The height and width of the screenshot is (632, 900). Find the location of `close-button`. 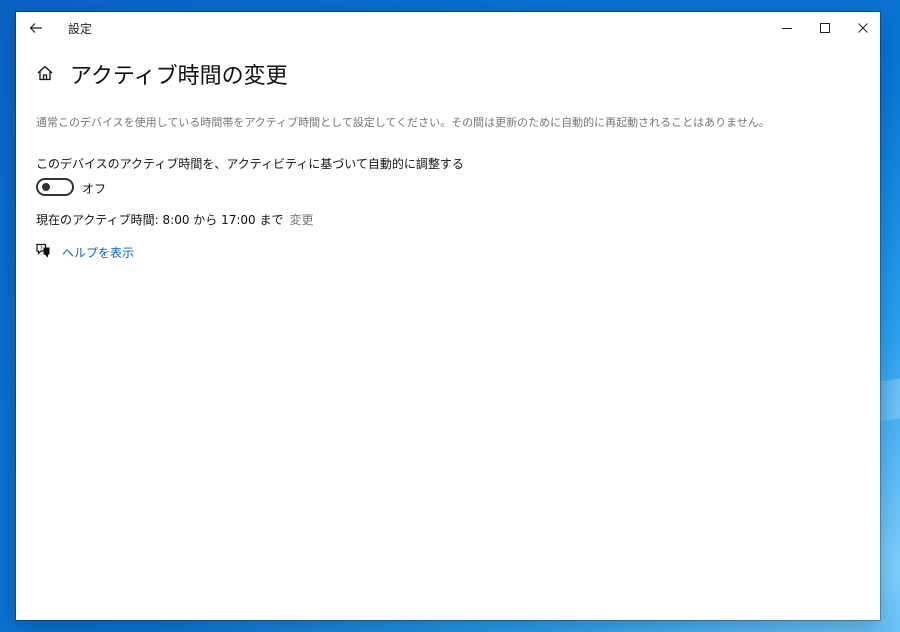

close-button is located at coordinates (863, 28).